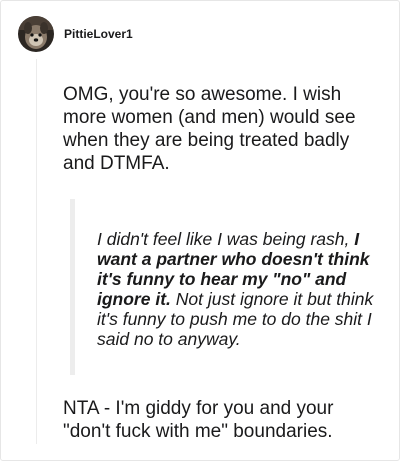  I want to click on avatar-dog-photo-icon, so click(36, 34).